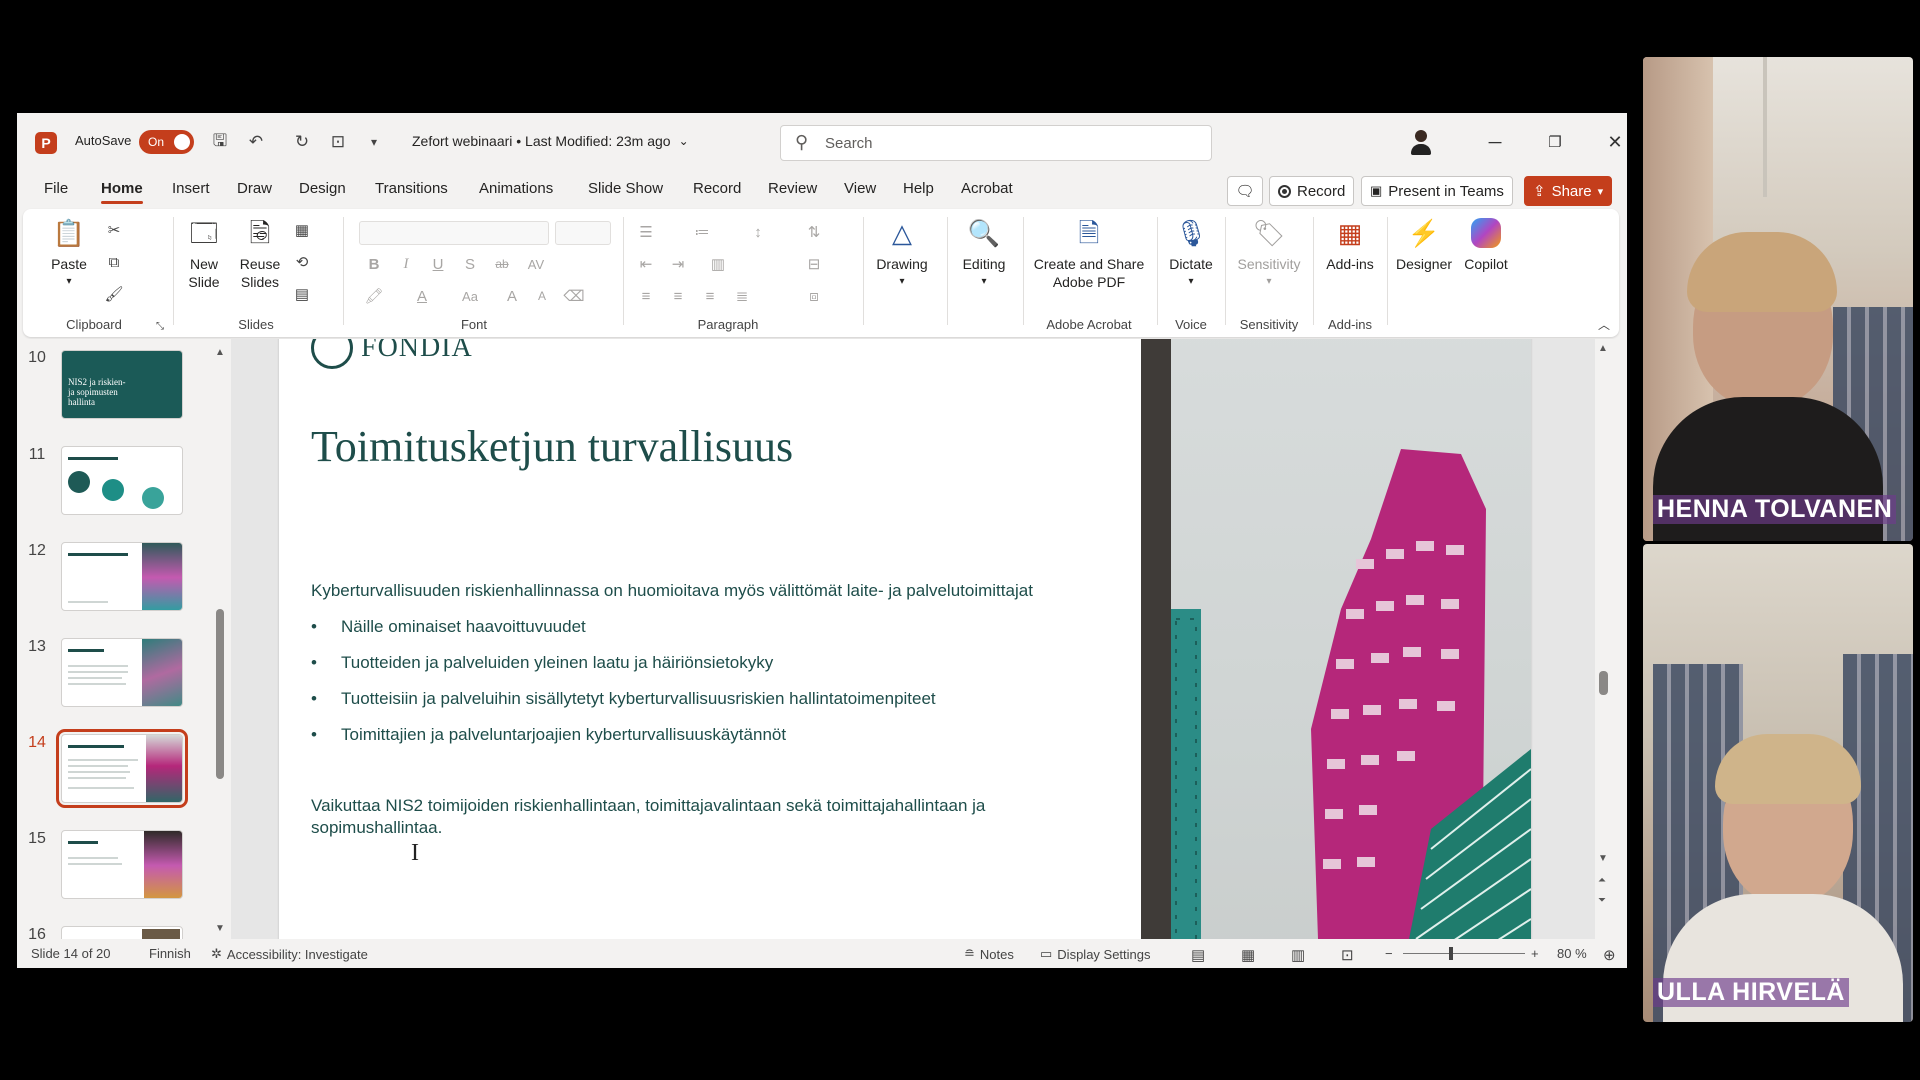 Image resolution: width=1920 pixels, height=1080 pixels. I want to click on clear-formatting-icon: ⌫, so click(574, 296).